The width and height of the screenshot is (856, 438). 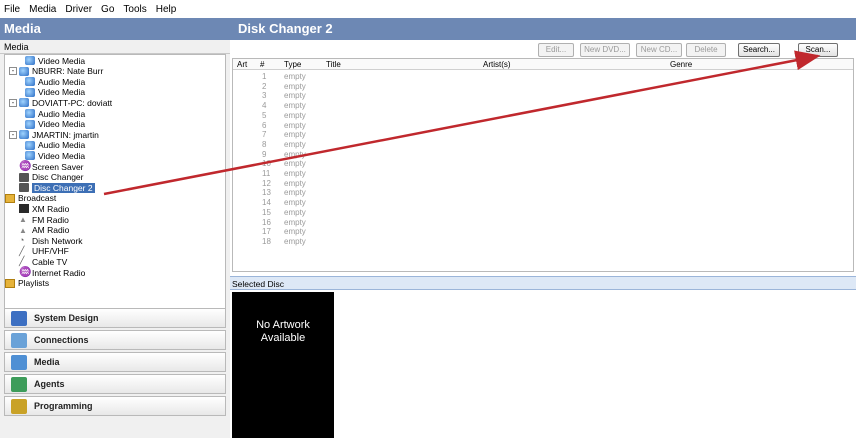 What do you see at coordinates (22, 250) in the screenshot?
I see `antenna-icon: ╱` at bounding box center [22, 250].